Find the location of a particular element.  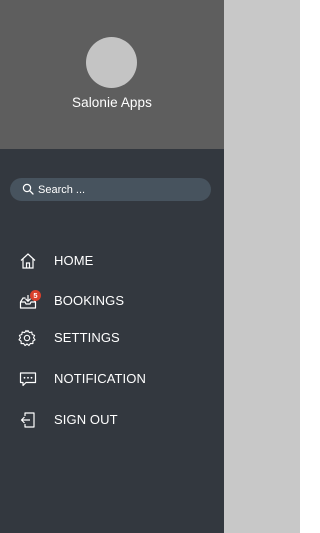

menu-item-notification: NOTIFICATION is located at coordinates (112, 379).